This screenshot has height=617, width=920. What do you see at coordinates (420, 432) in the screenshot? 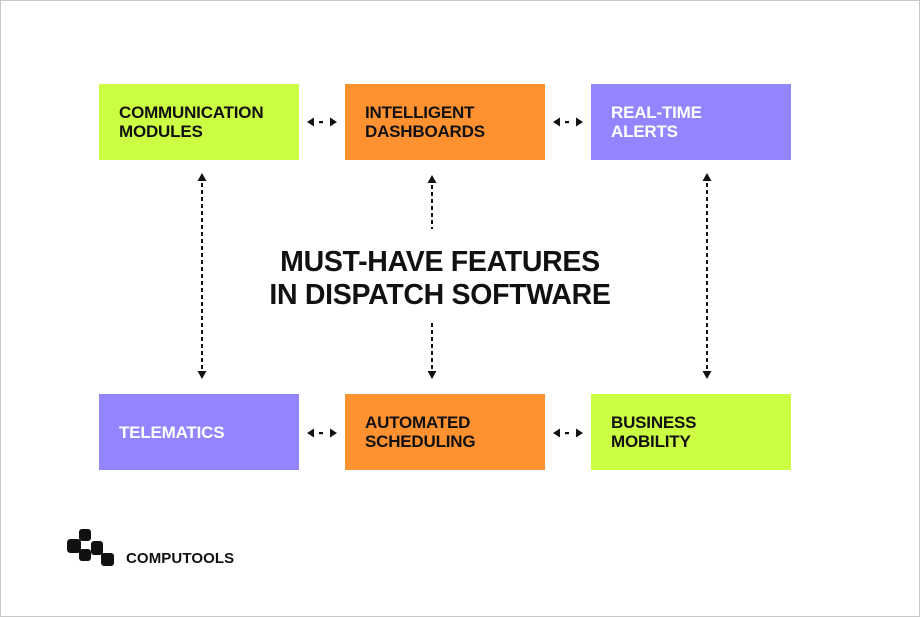
I see `feature-label: AUTOMATED SCHEDULING` at bounding box center [420, 432].